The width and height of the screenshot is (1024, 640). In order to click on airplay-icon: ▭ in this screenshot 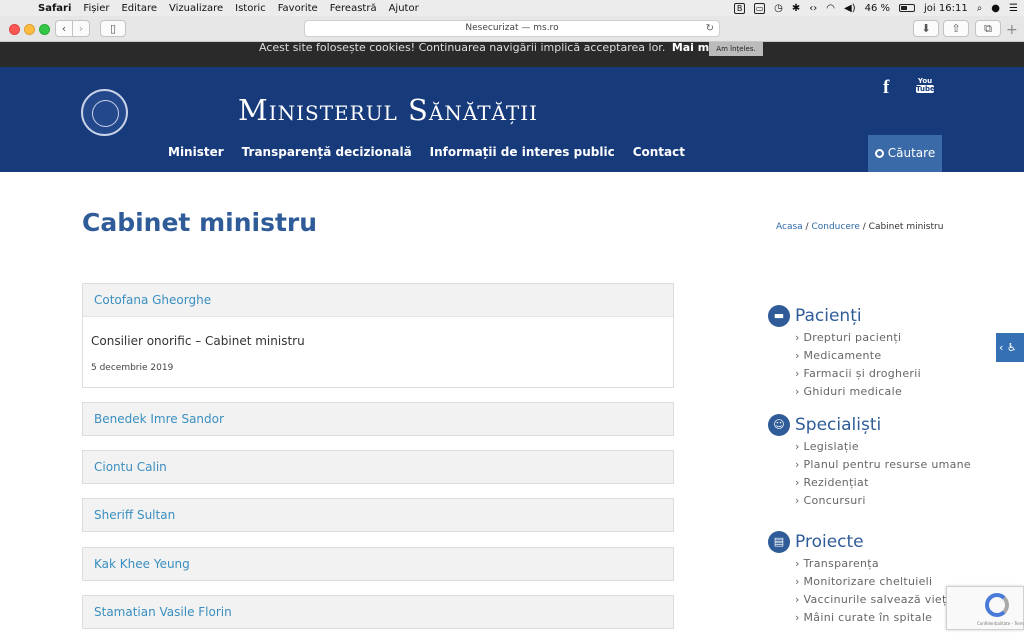, I will do `click(760, 8)`.